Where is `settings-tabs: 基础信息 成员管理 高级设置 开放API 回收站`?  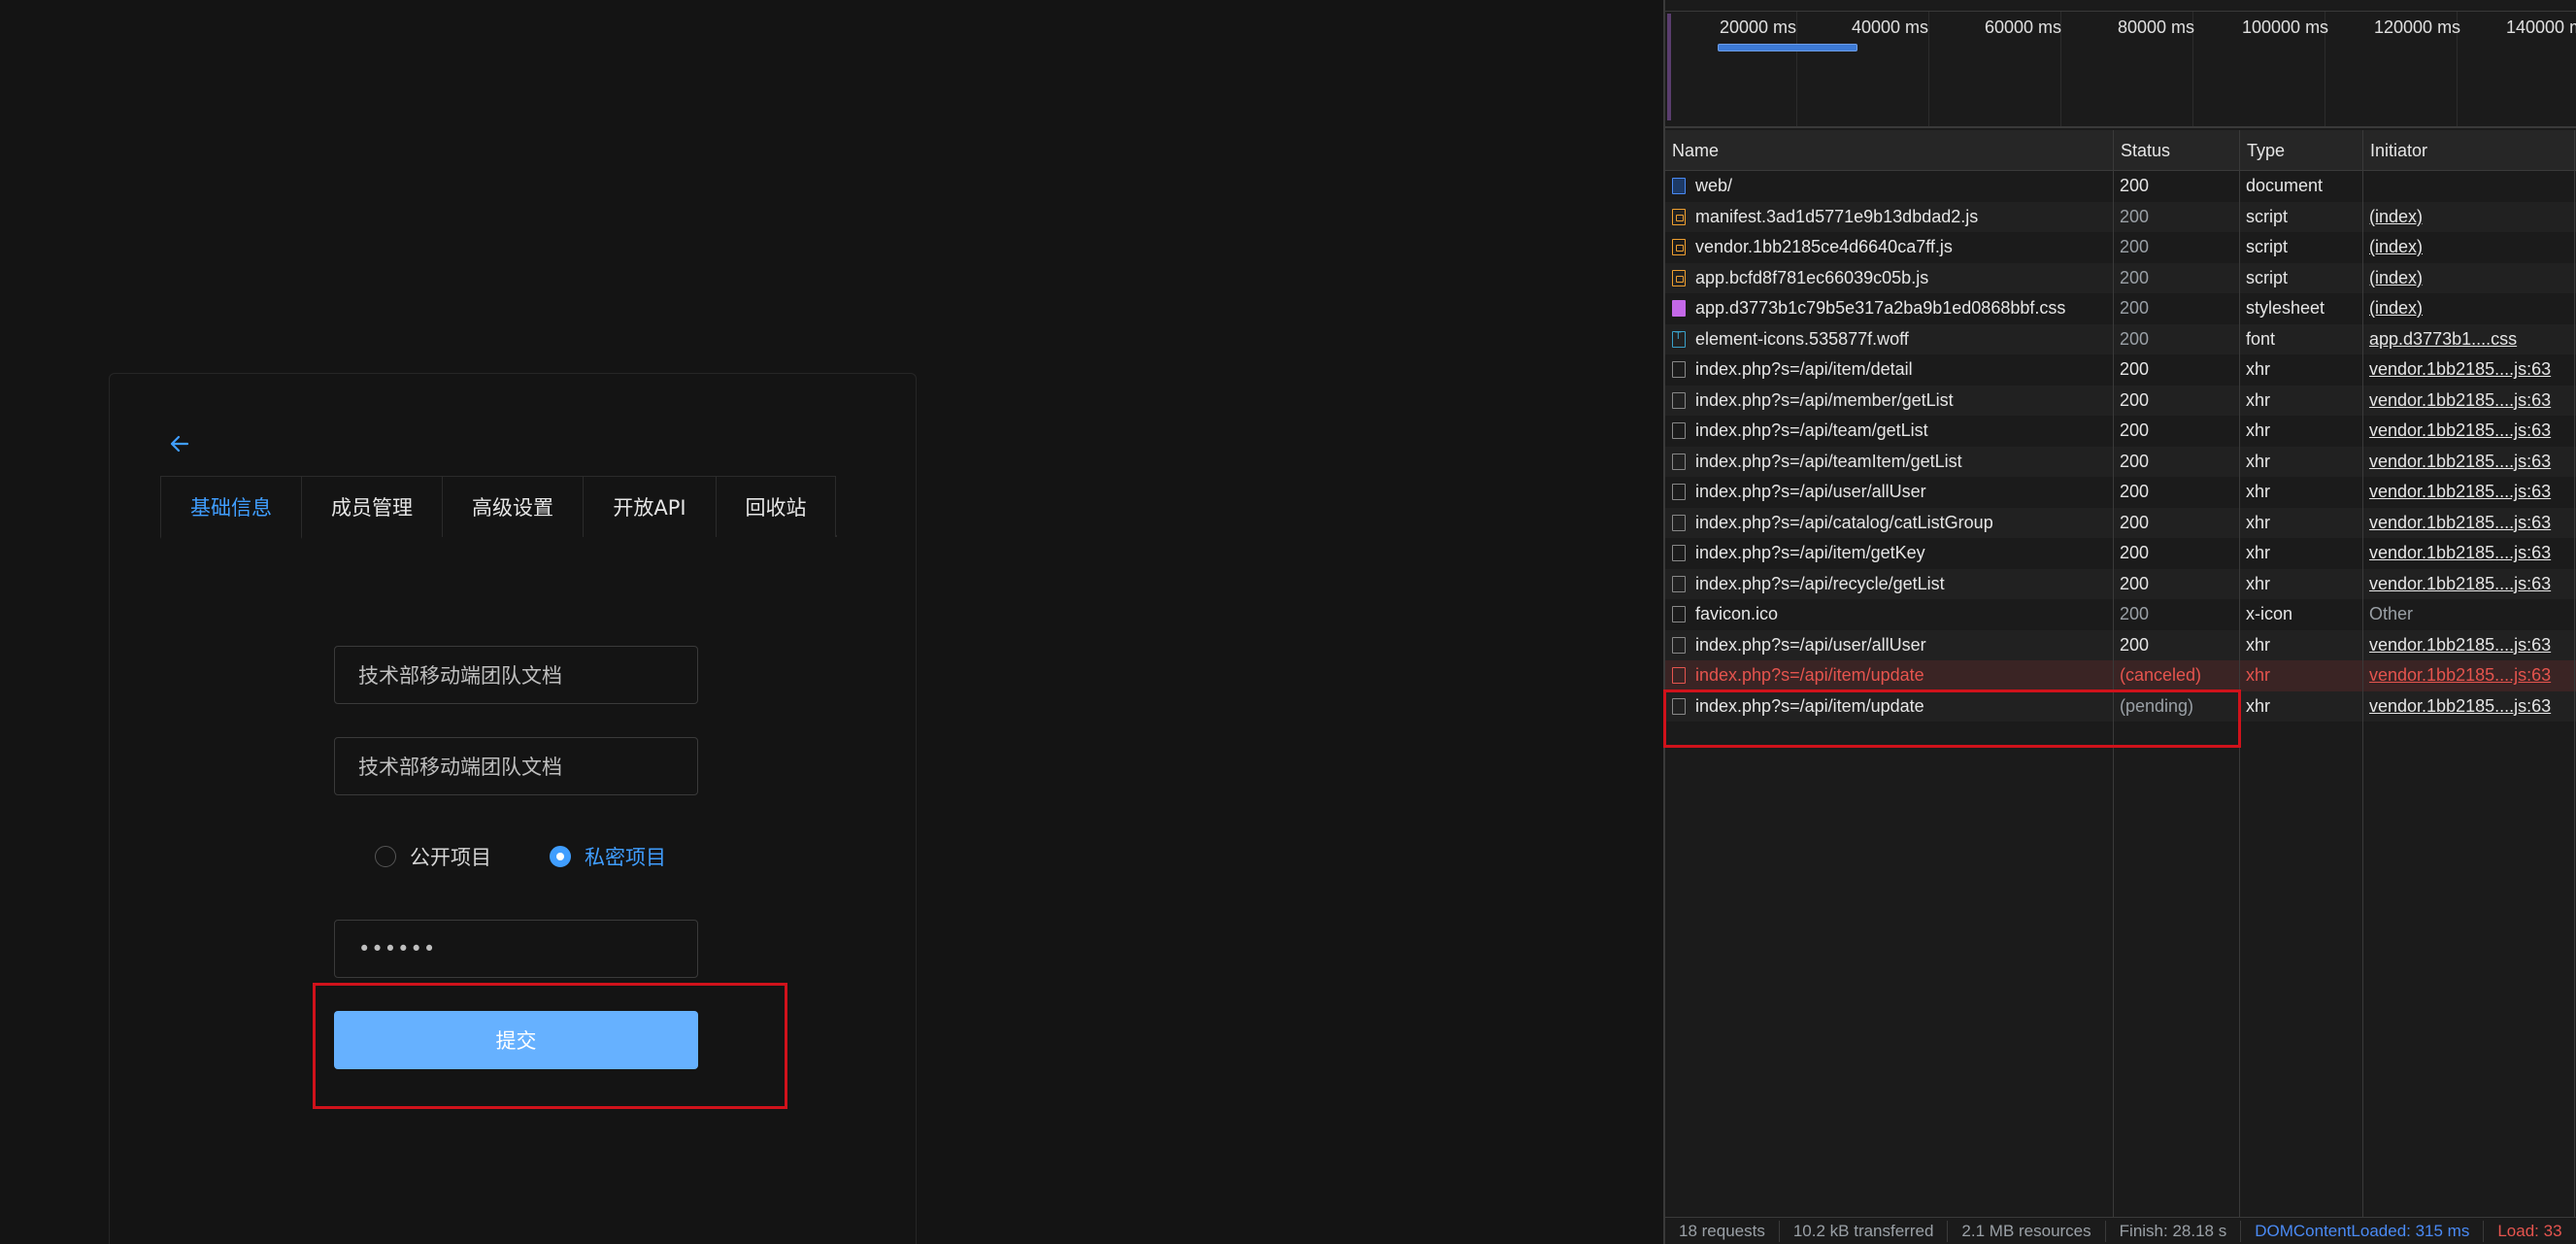 settings-tabs: 基础信息 成员管理 高级设置 开放API 回收站 is located at coordinates (499, 507).